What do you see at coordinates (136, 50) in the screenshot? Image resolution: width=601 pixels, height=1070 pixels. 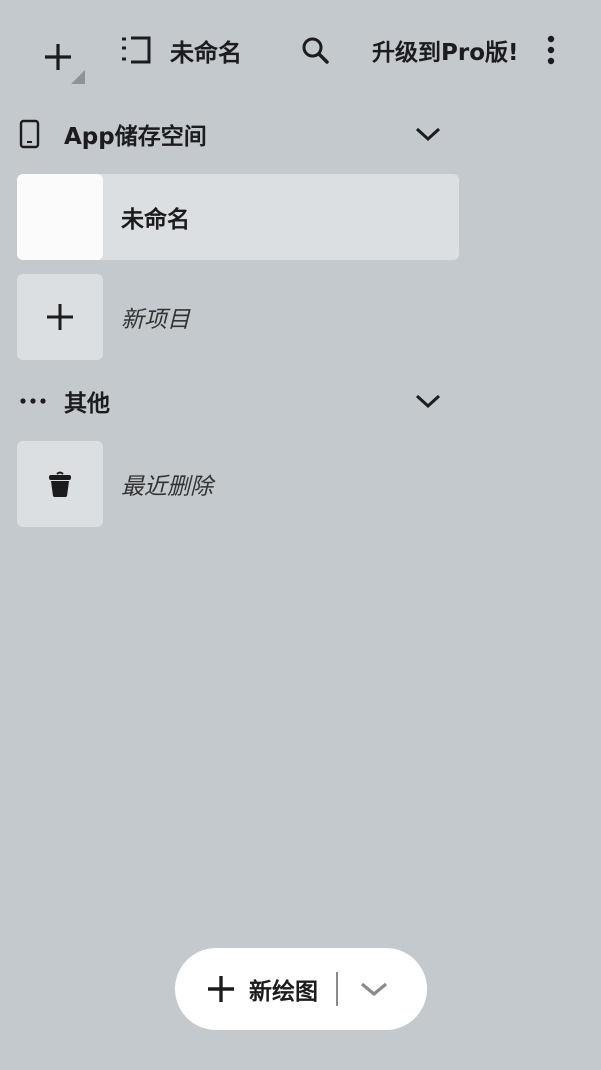 I see `outline-list-icon` at bounding box center [136, 50].